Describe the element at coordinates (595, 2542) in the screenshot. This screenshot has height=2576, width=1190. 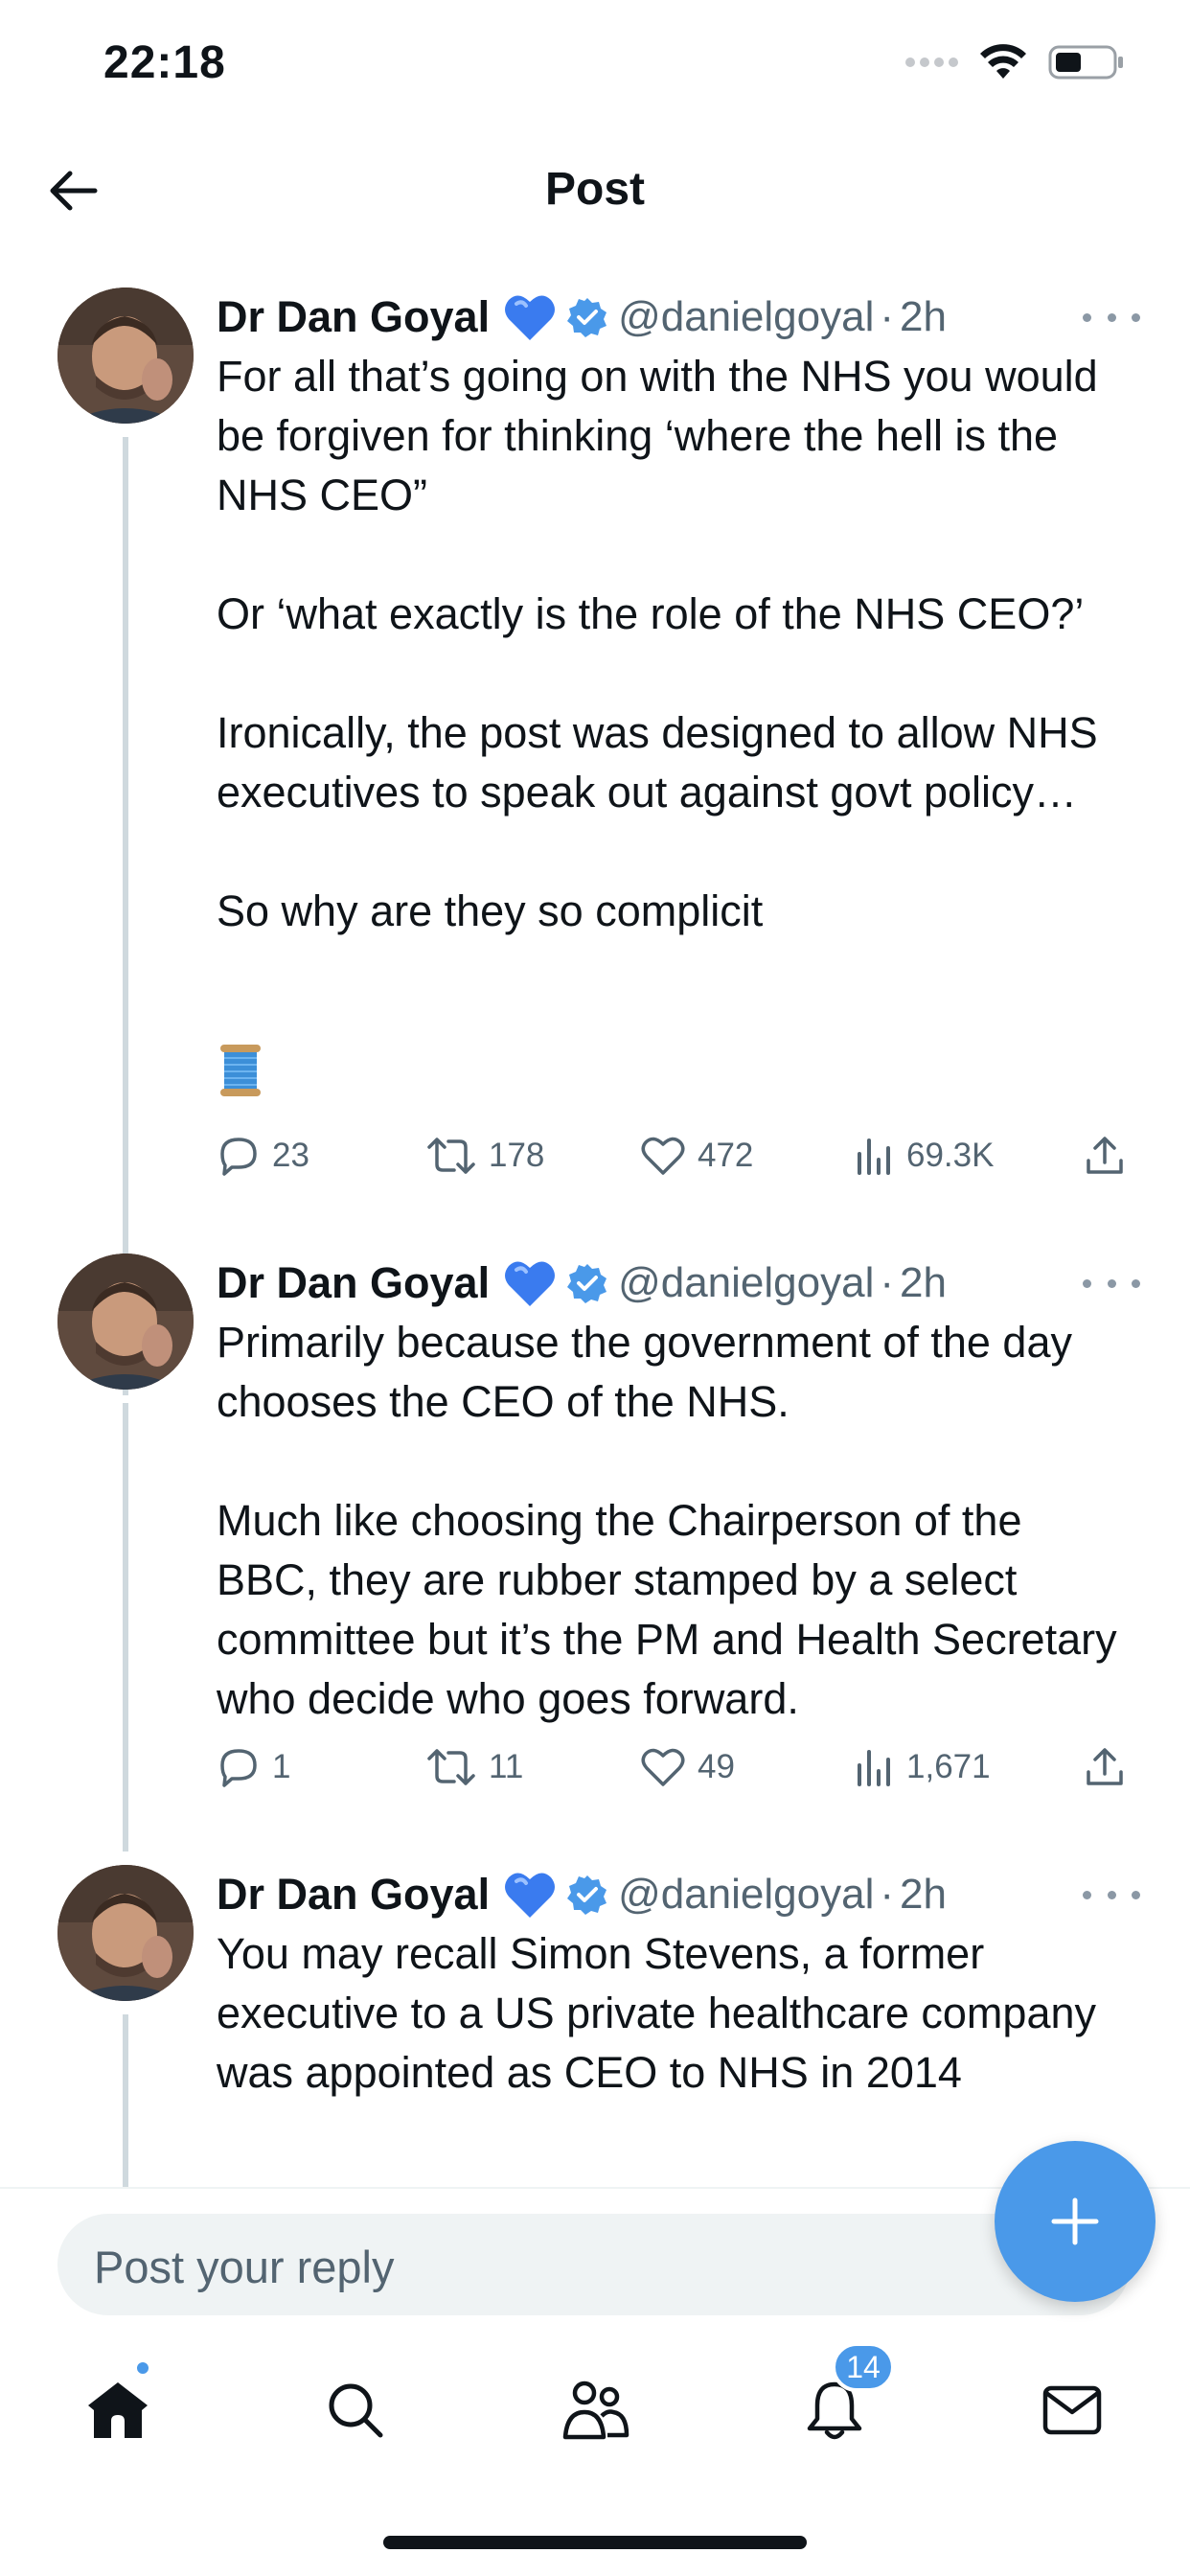
I see `home-indicator` at that location.